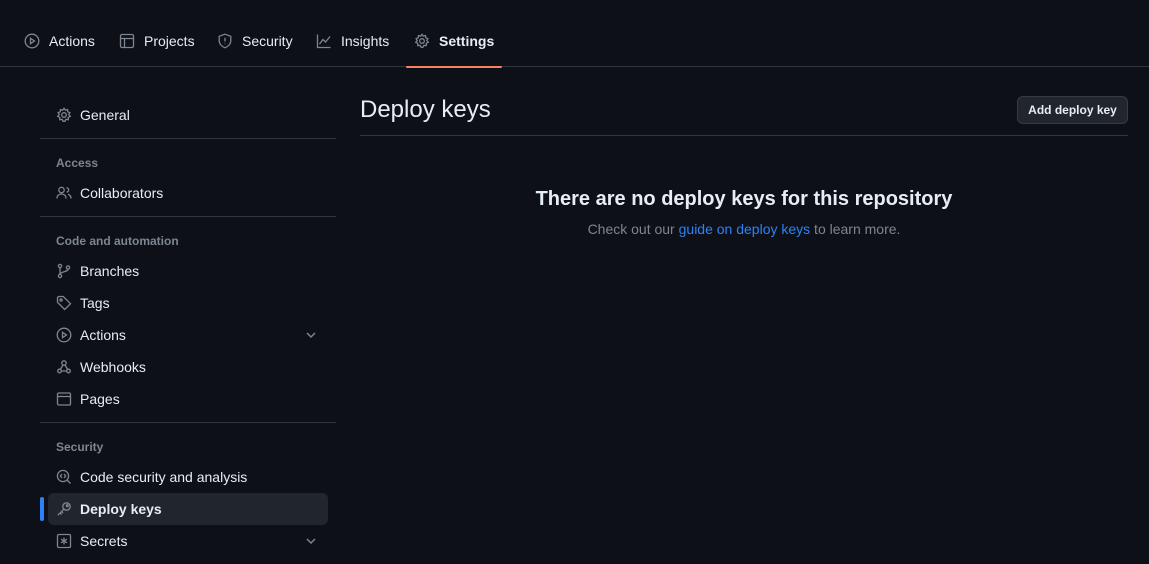 The width and height of the screenshot is (1149, 564). Describe the element at coordinates (188, 335) in the screenshot. I see `sidebar-item-actions: Actions` at that location.